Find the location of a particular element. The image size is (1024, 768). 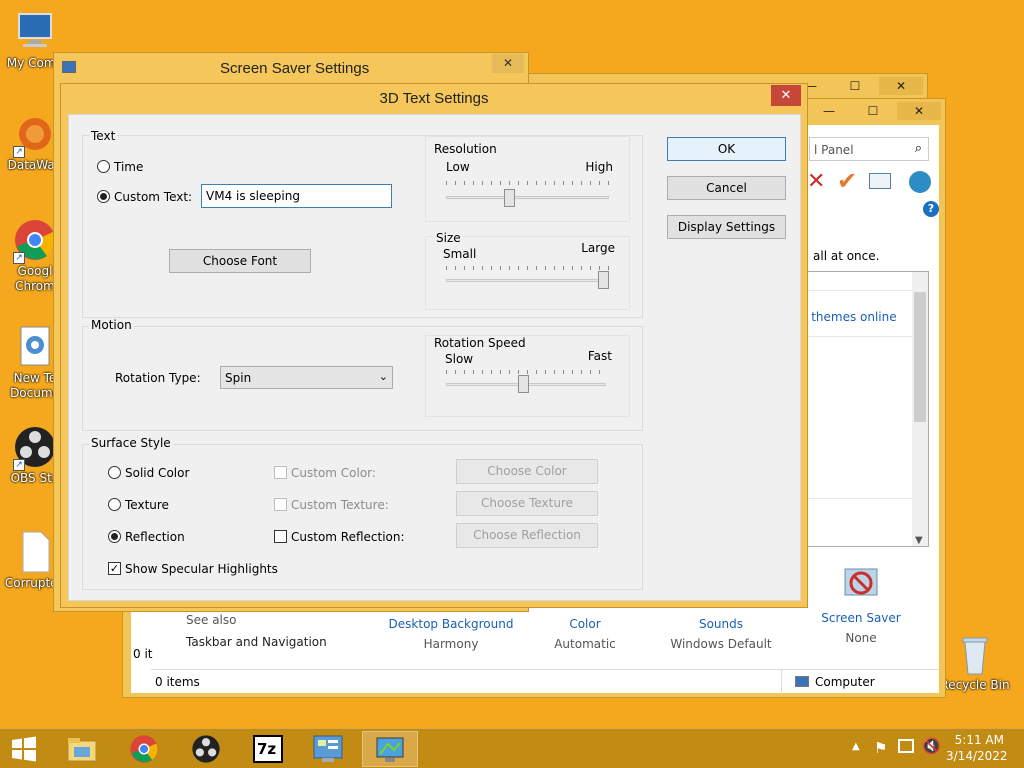

clock-time: 5:11 AM is located at coordinates (979, 740).